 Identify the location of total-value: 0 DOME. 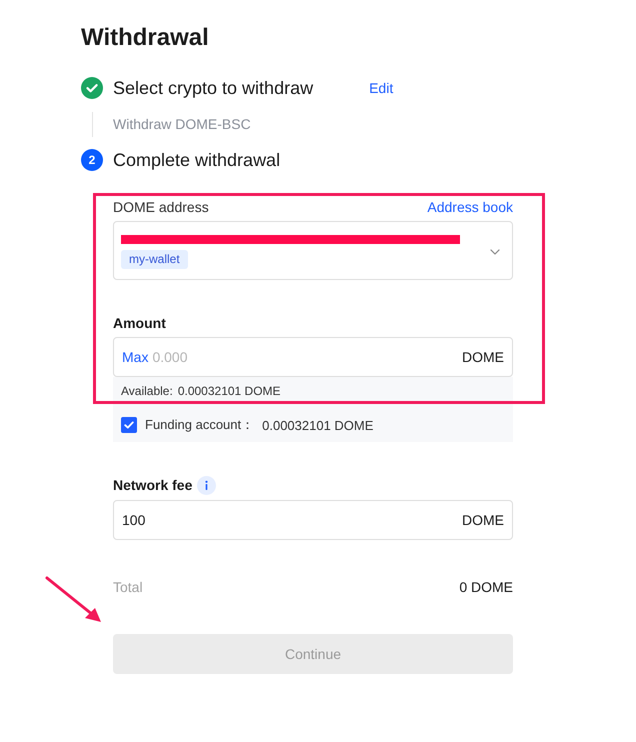
(486, 587).